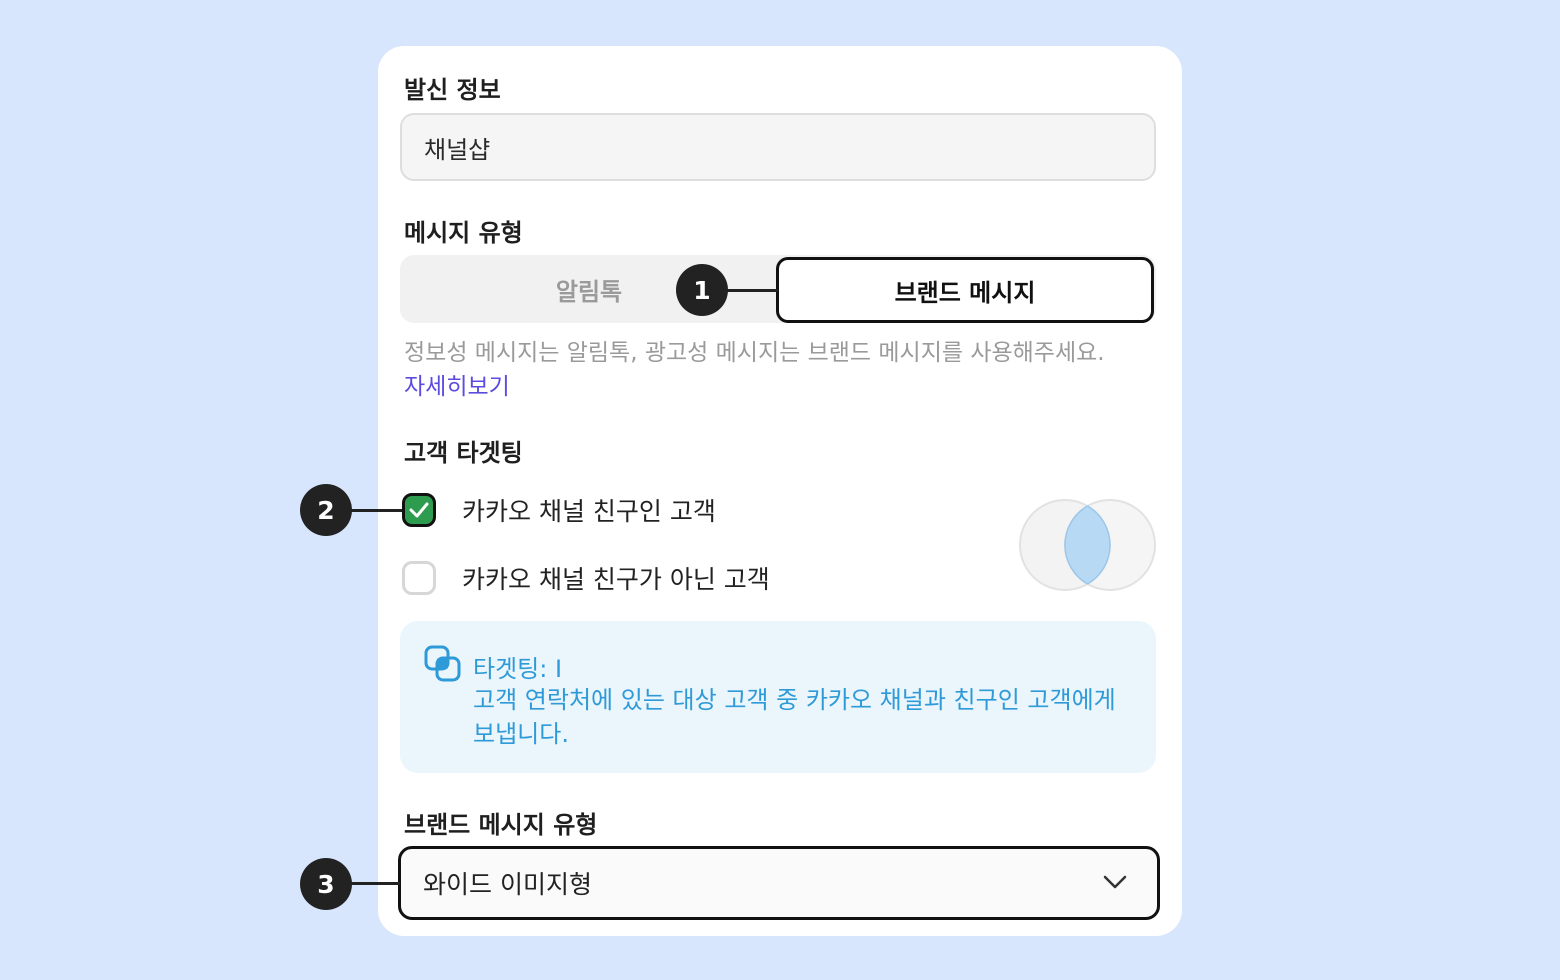  What do you see at coordinates (616, 579) in the screenshot?
I see `non-friends-option-label: 카카오 채널 친구가 아닌 고객` at bounding box center [616, 579].